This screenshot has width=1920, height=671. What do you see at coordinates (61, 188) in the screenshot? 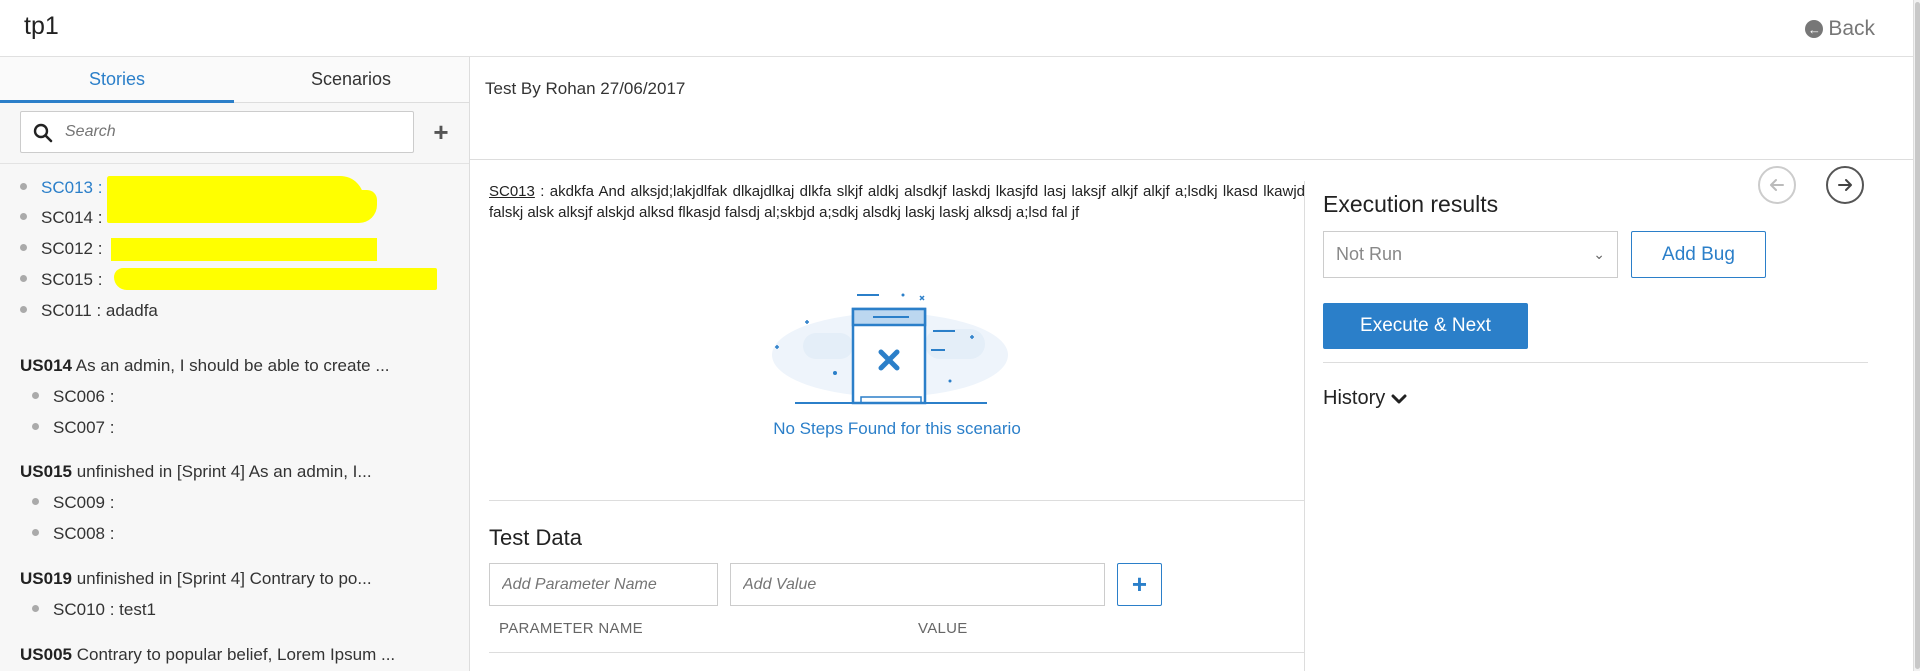
I see `list-item-sc013: SC013 :` at bounding box center [61, 188].